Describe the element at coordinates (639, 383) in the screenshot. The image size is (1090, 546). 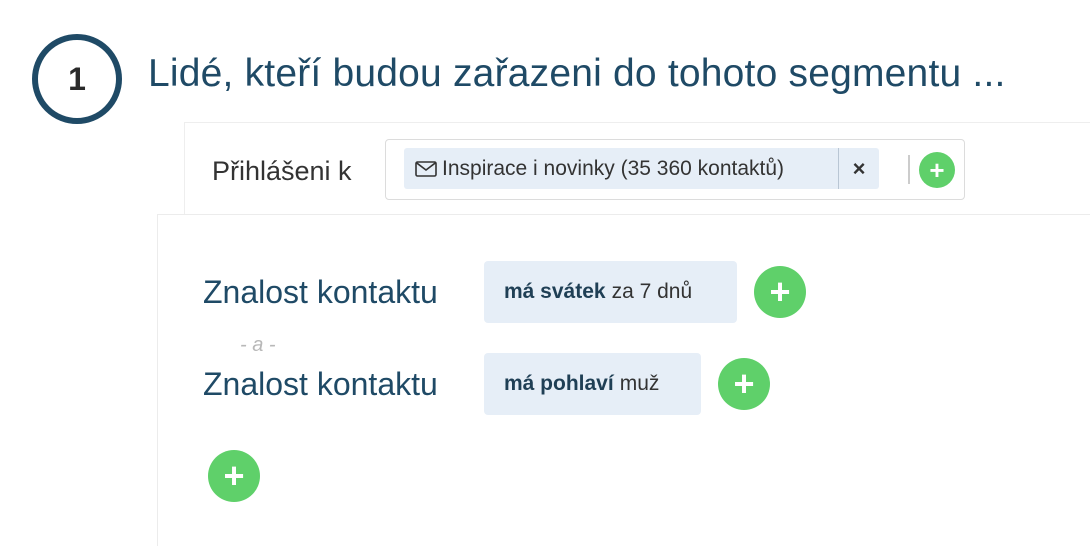
I see `condition-value: muž` at that location.